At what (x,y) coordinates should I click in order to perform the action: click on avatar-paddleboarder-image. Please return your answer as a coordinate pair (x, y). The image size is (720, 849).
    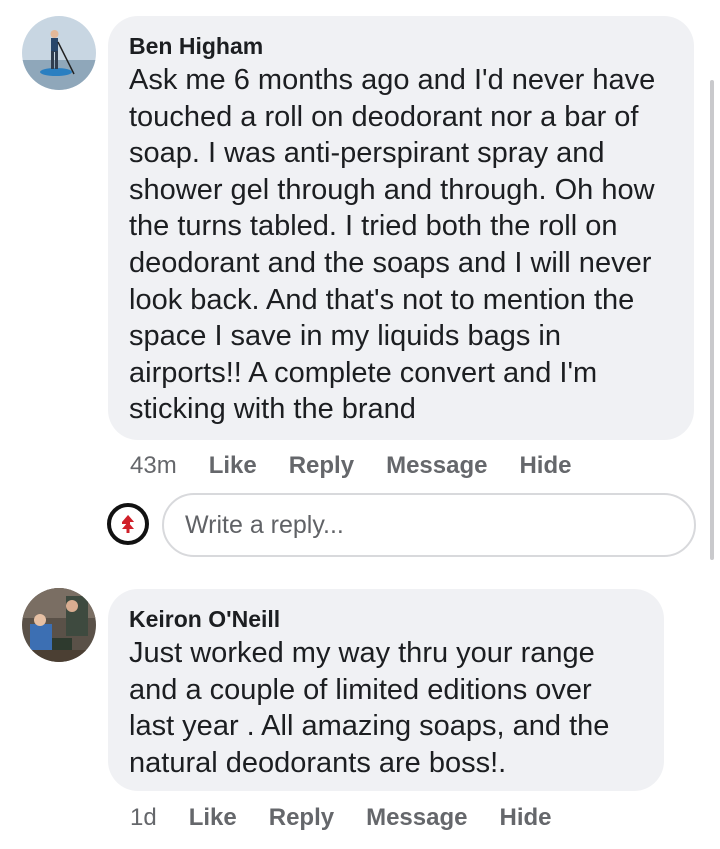
    Looking at the image, I should click on (59, 53).